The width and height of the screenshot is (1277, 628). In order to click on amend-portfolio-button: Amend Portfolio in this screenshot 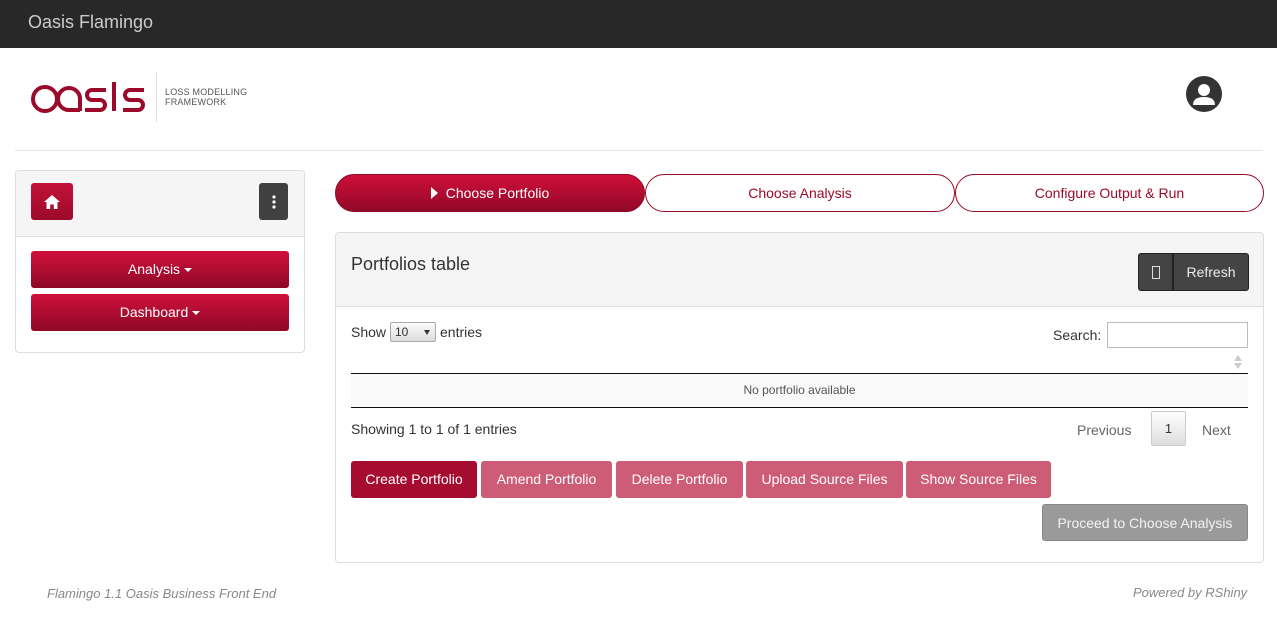, I will do `click(546, 479)`.